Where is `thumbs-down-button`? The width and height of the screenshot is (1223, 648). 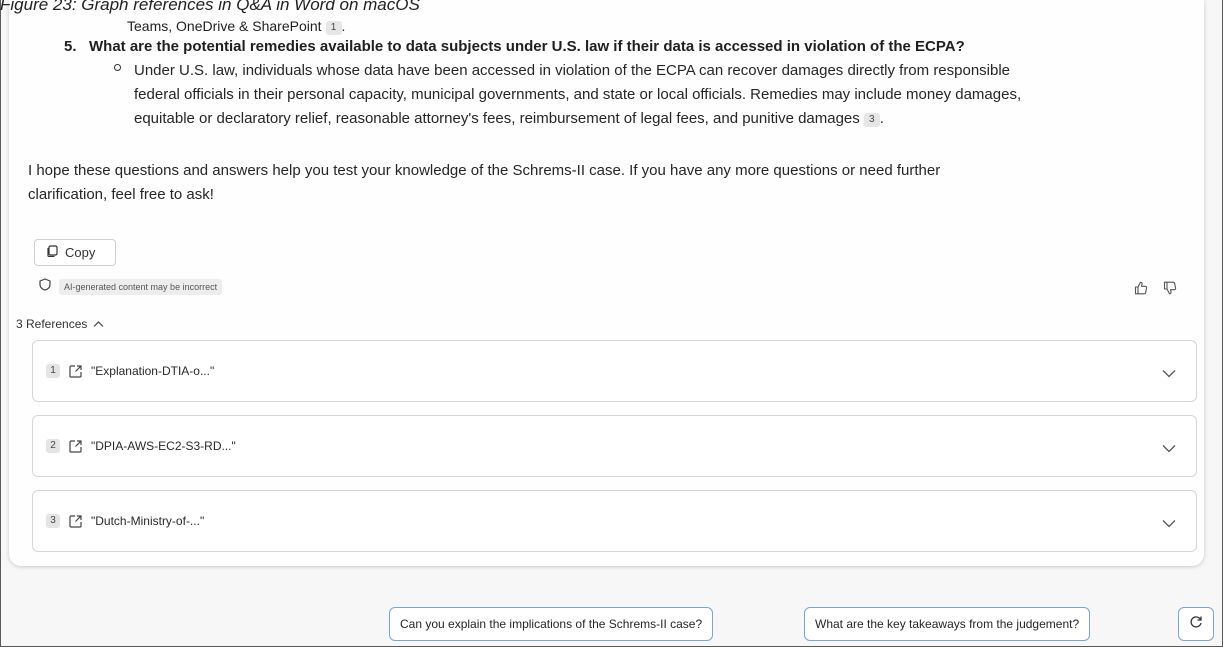 thumbs-down-button is located at coordinates (1170, 290).